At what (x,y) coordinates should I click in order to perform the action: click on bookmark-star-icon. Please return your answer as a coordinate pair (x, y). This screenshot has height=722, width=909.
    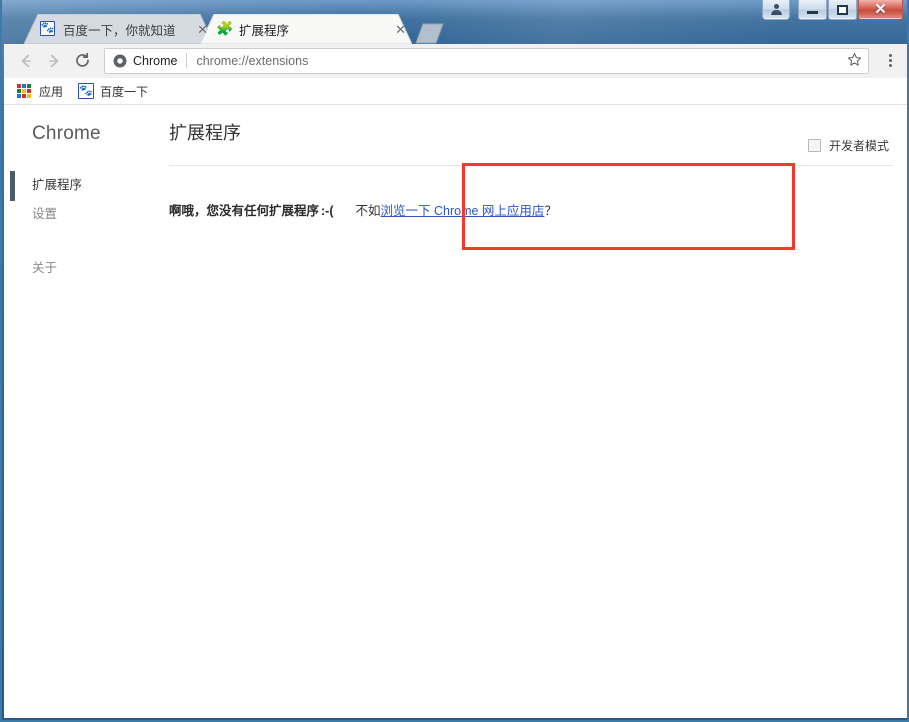
    Looking at the image, I should click on (851, 60).